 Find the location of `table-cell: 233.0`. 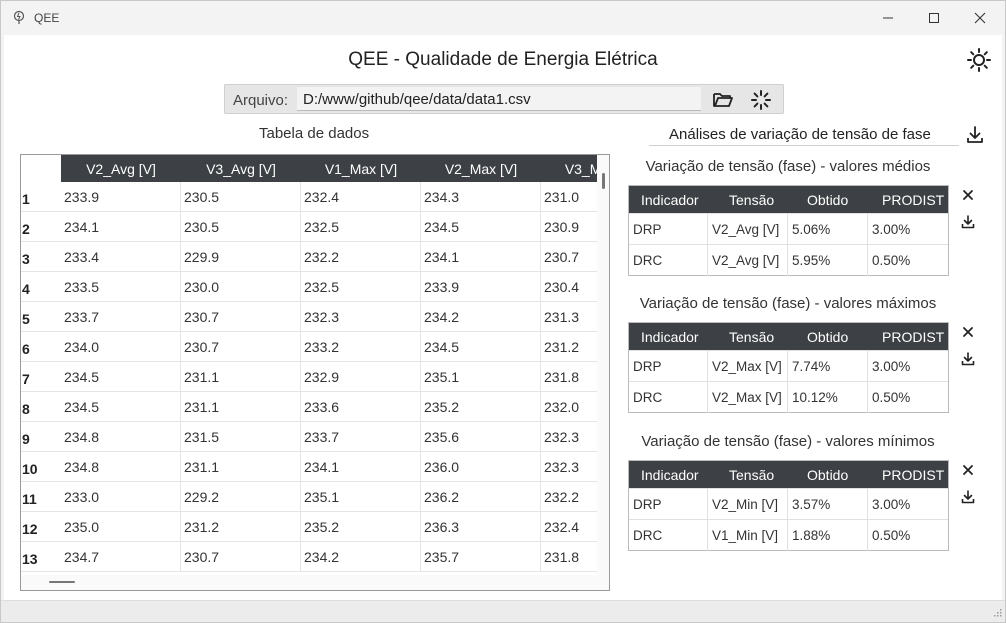

table-cell: 233.0 is located at coordinates (121, 497).